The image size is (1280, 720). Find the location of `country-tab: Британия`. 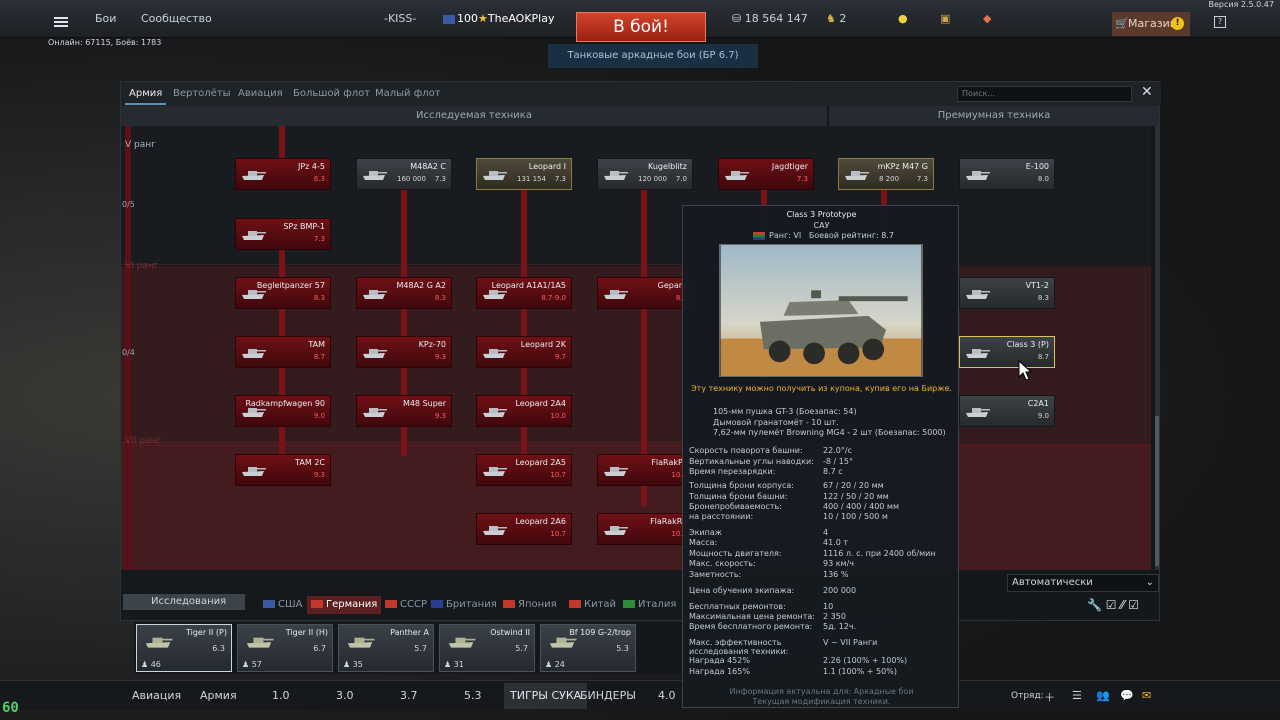

country-tab: Британия is located at coordinates (464, 604).